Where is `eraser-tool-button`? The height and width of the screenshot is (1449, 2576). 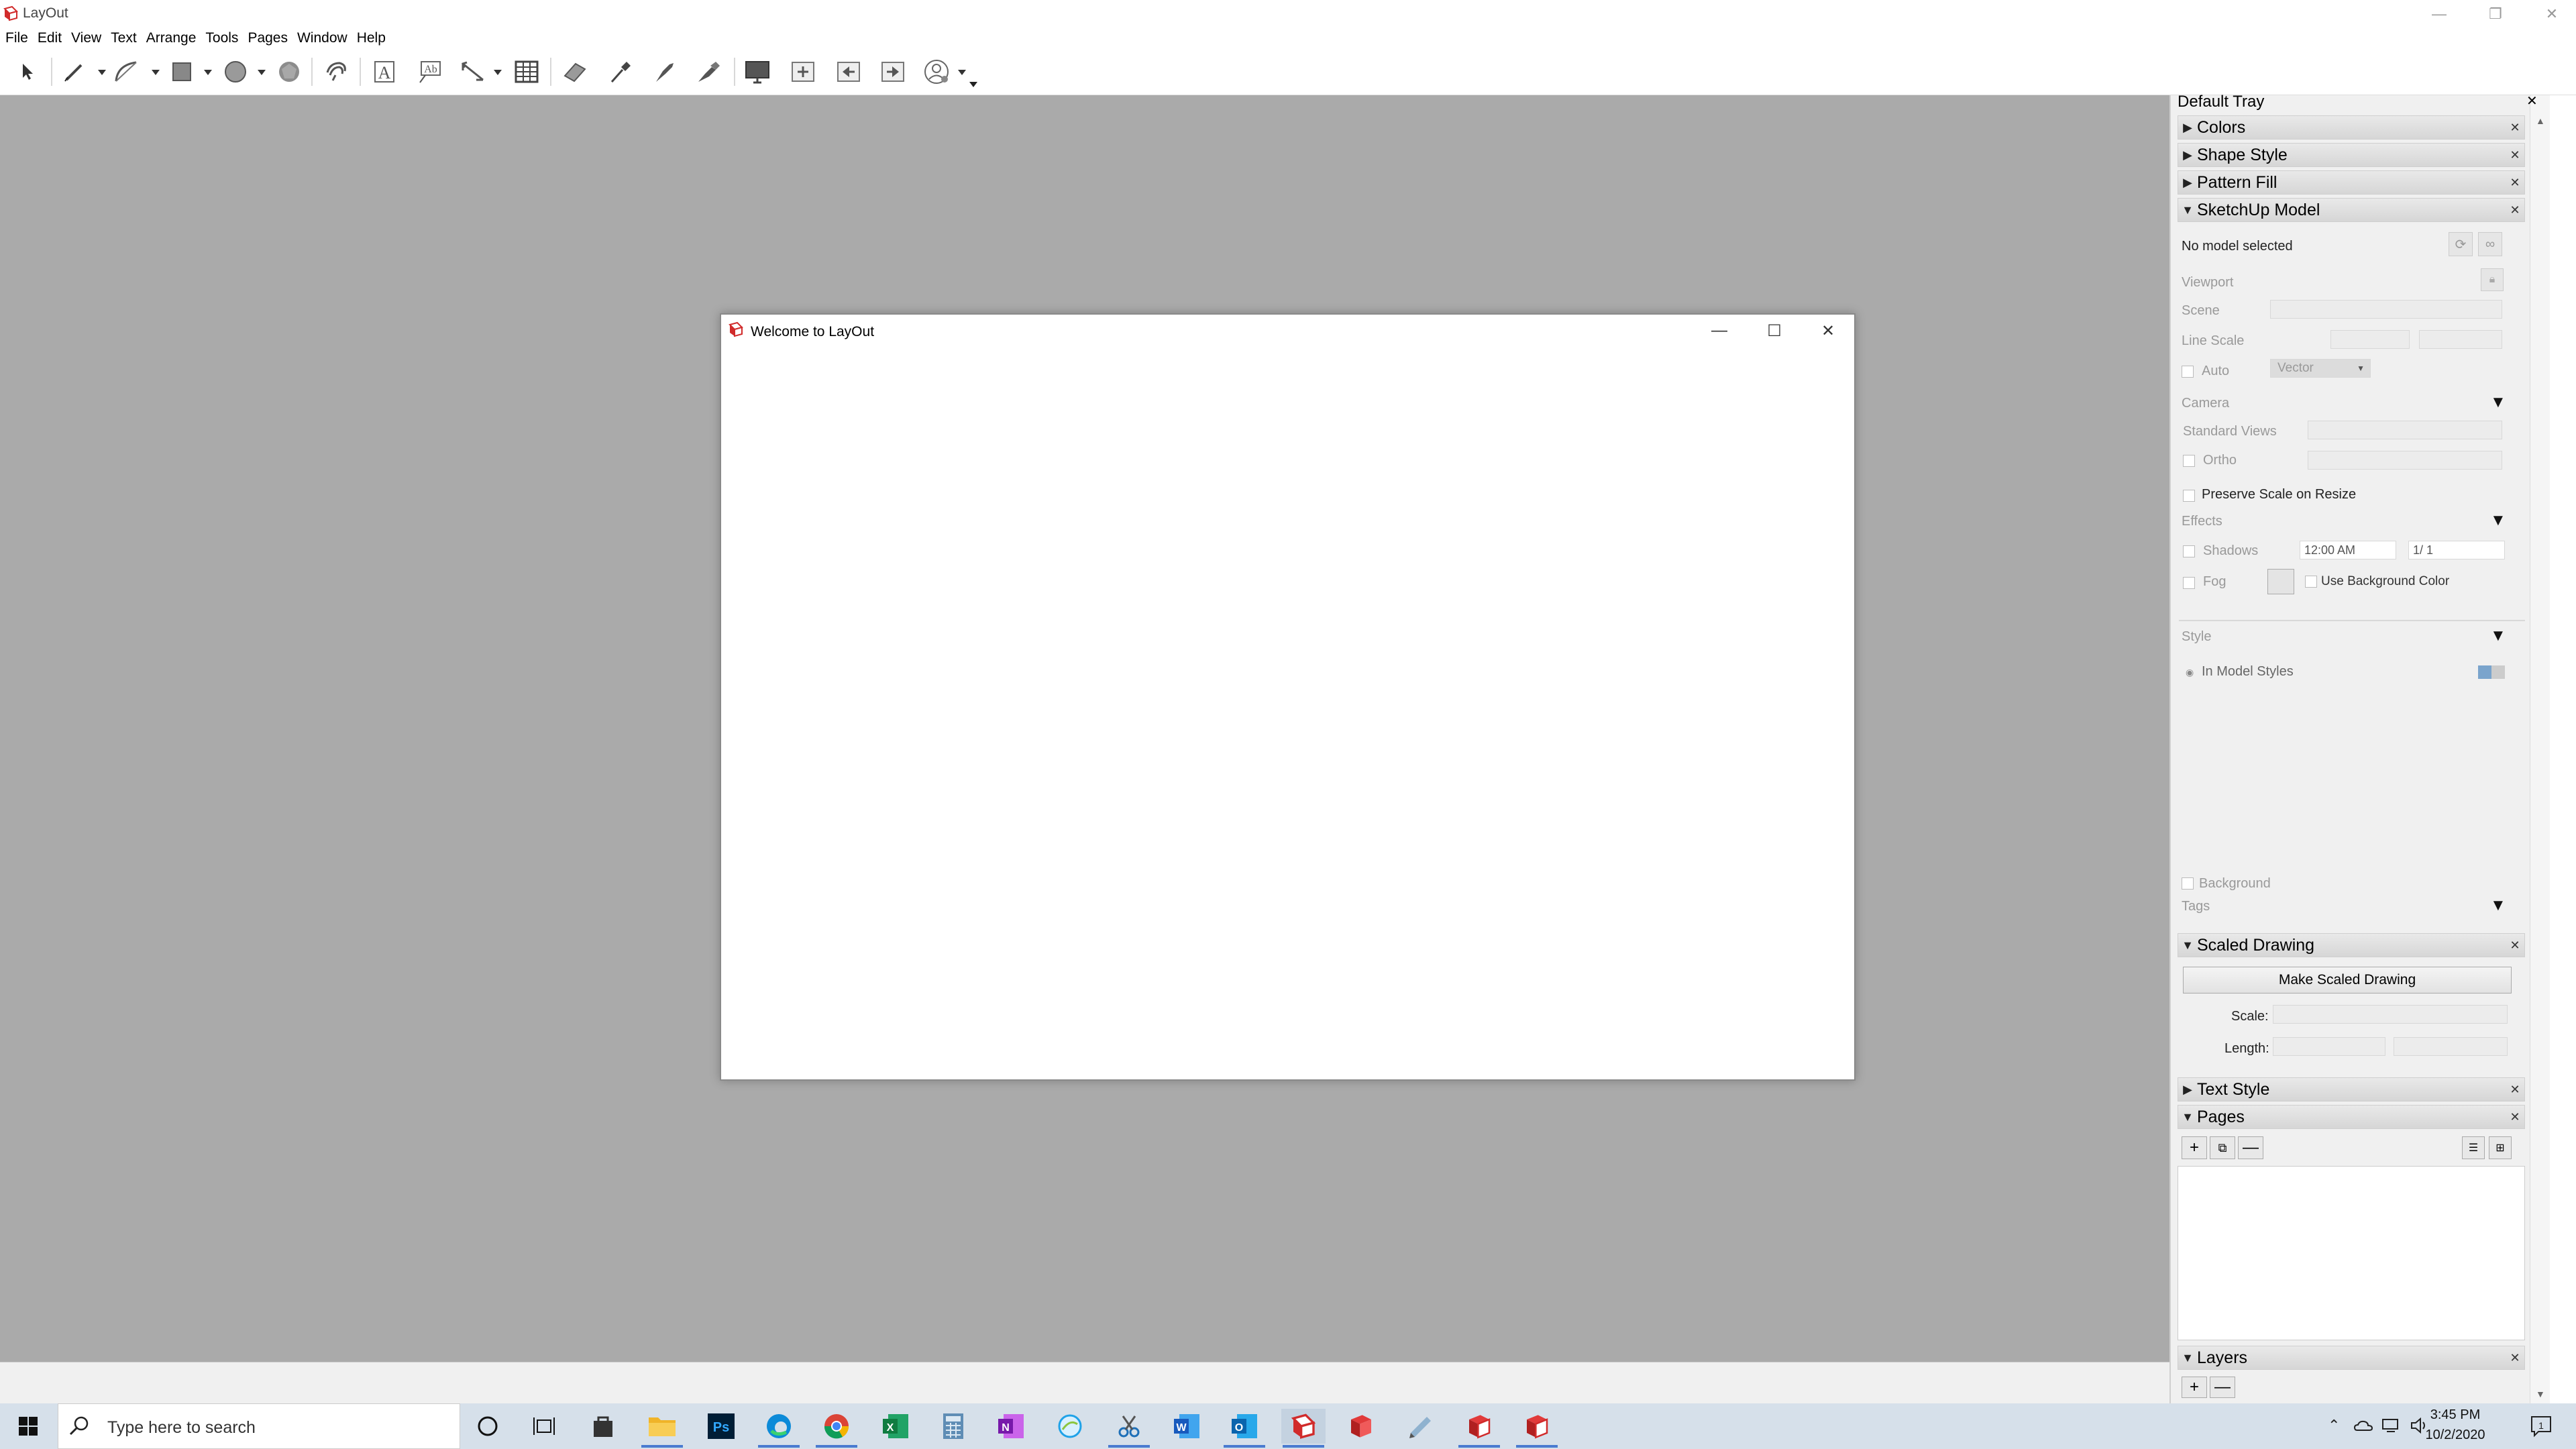 eraser-tool-button is located at coordinates (575, 72).